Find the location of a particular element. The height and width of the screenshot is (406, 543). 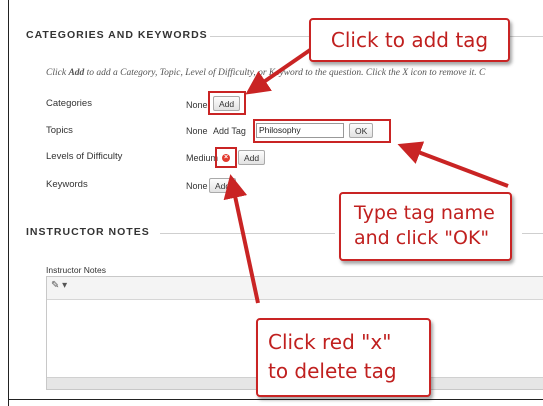

callout-delete-line2: to delete tag is located at coordinates (332, 371).